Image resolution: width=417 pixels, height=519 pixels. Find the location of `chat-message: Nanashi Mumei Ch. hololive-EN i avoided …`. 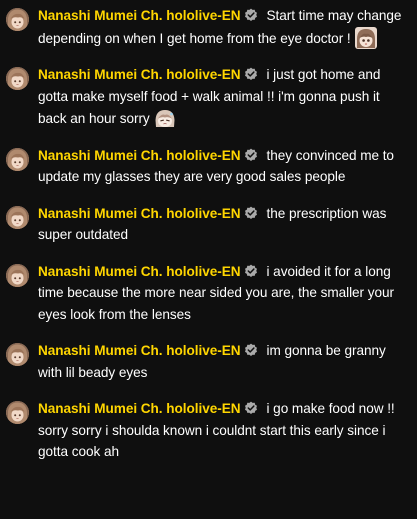

chat-message: Nanashi Mumei Ch. hololive-EN i avoided … is located at coordinates (208, 293).